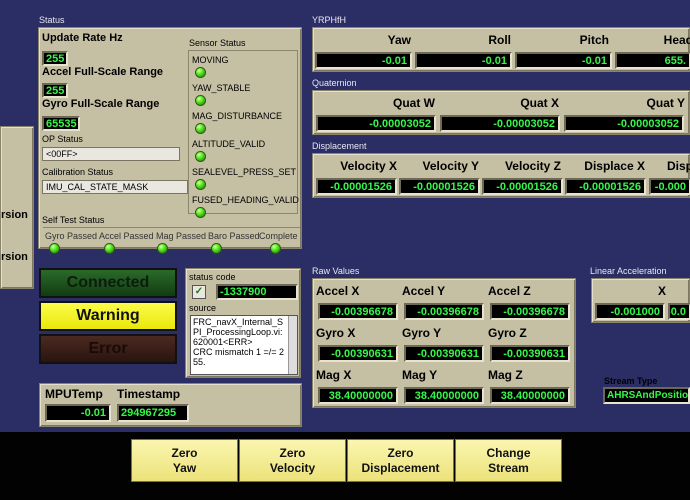 The width and height of the screenshot is (690, 500). Describe the element at coordinates (640, 300) in the screenshot. I see `linear-panel: X -0.001000 -0.0` at that location.